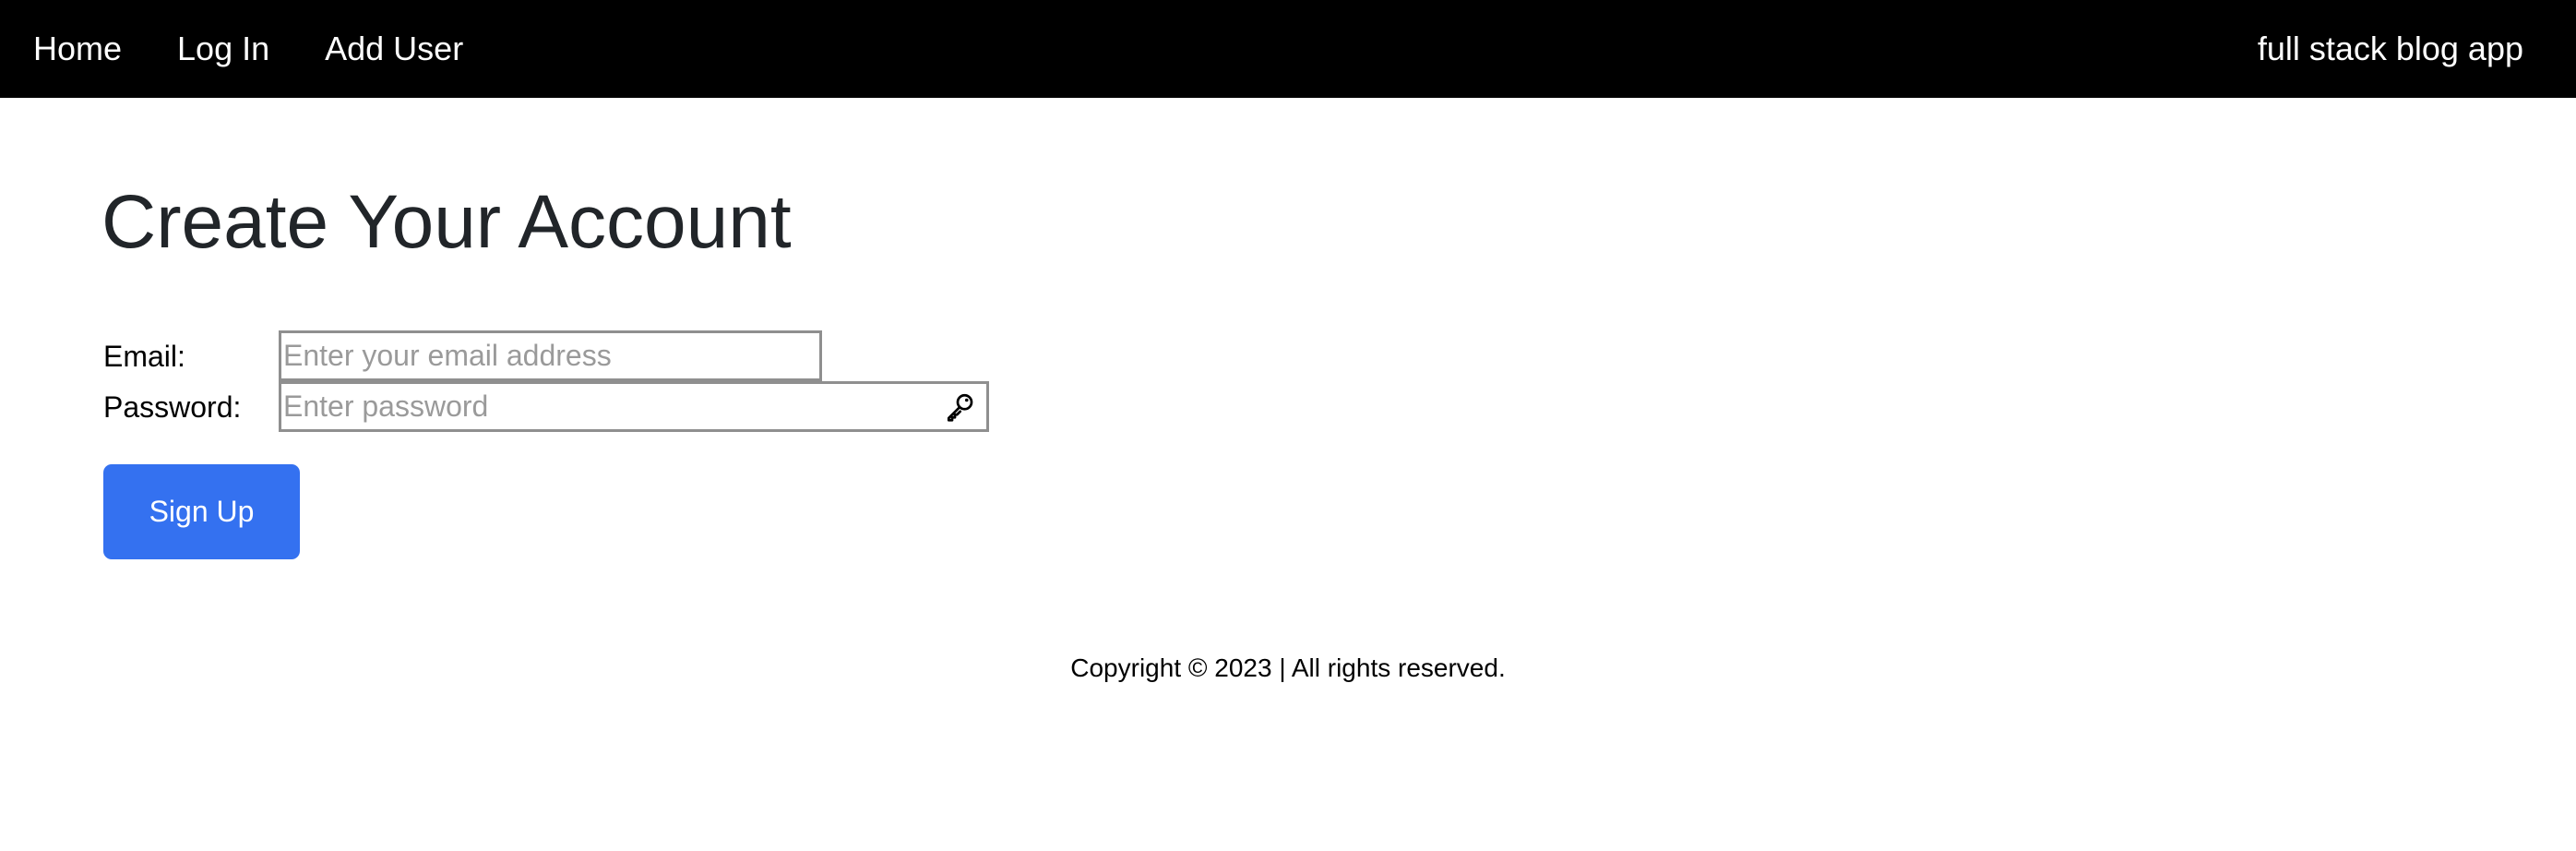  Describe the element at coordinates (394, 49) in the screenshot. I see `nav-link-add-user: Add User` at that location.